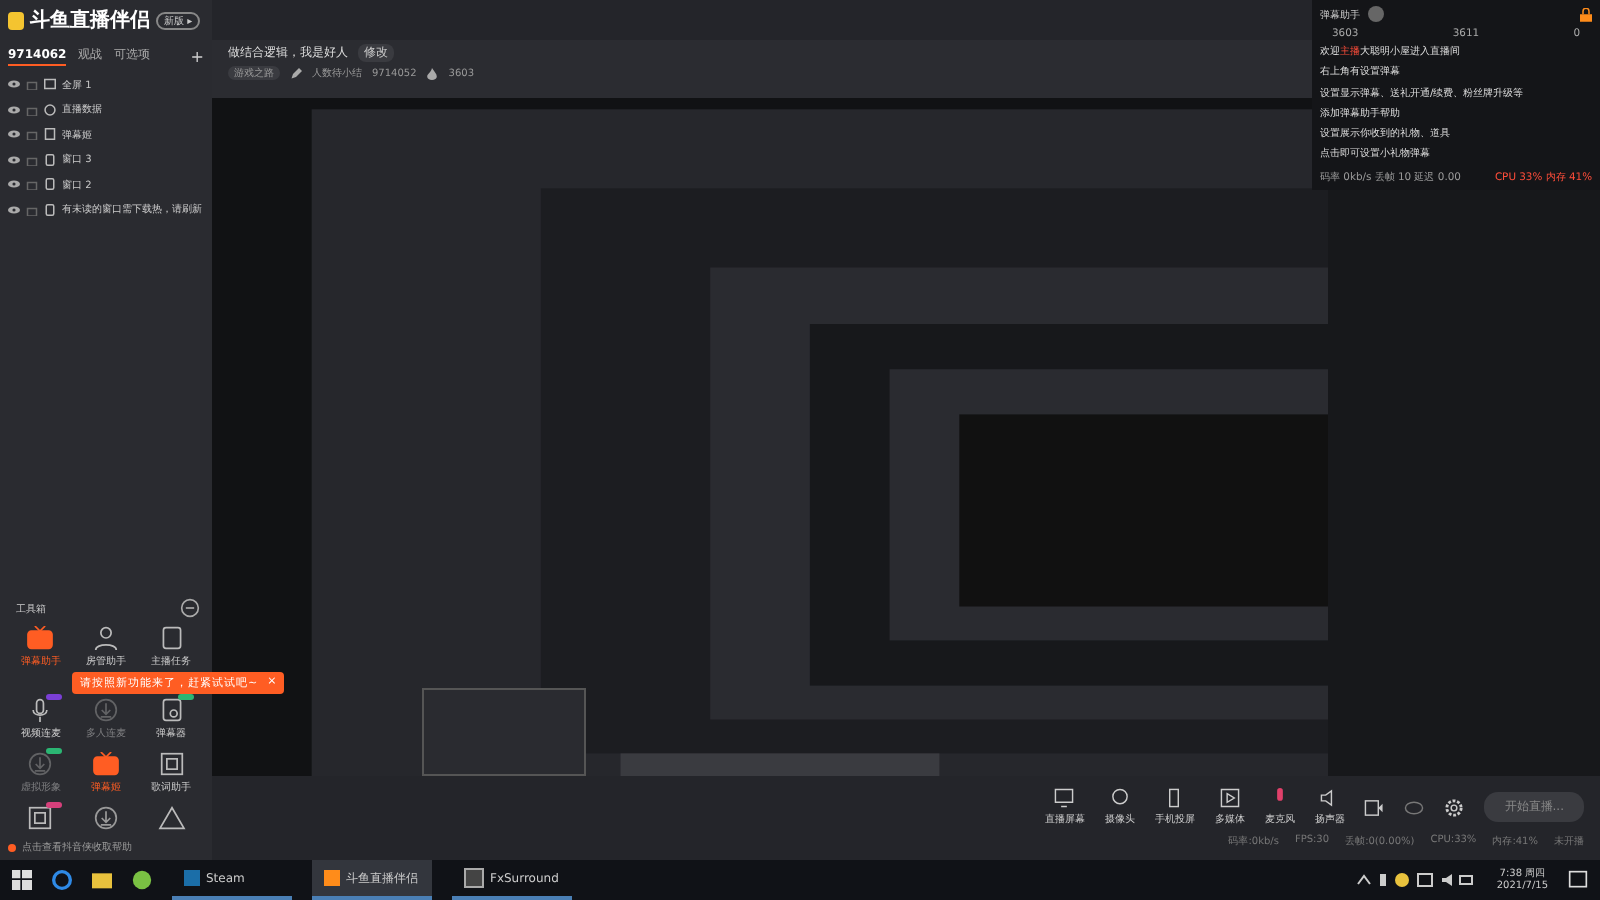 This screenshot has height=900, width=1600. What do you see at coordinates (1064, 798) in the screenshot?
I see `monitor-icon` at bounding box center [1064, 798].